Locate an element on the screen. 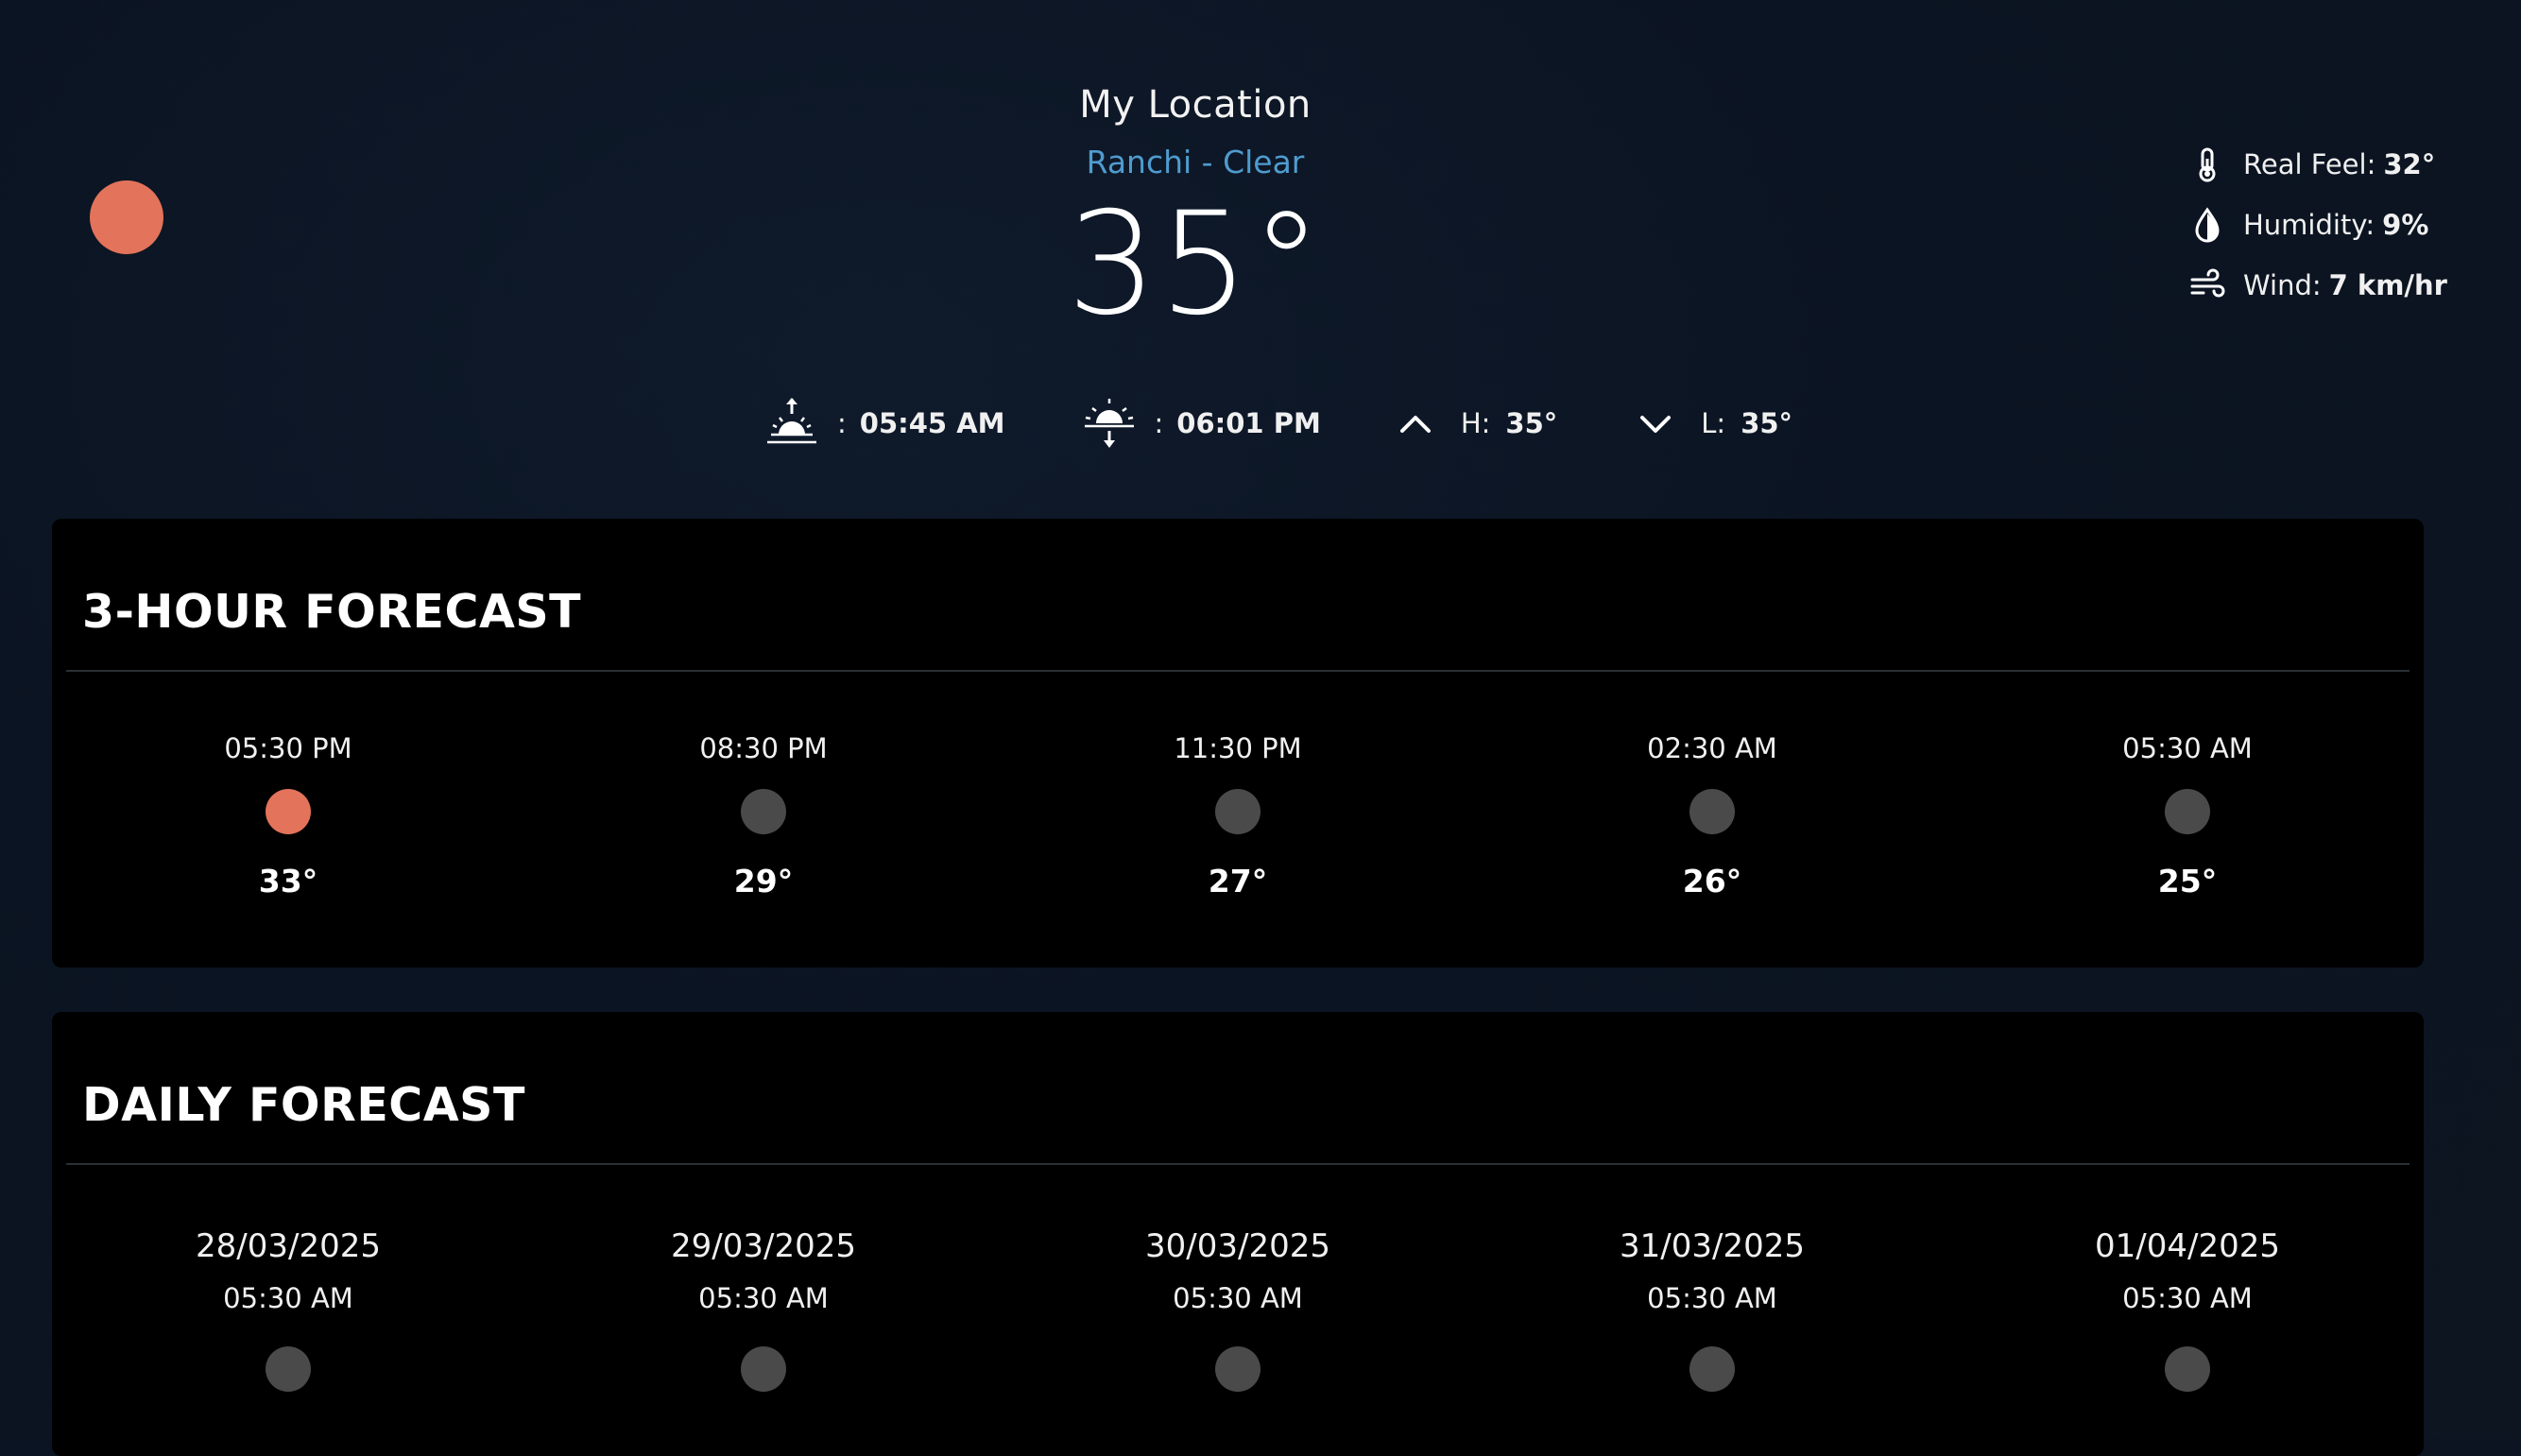  low-value: 35° is located at coordinates (1767, 423).